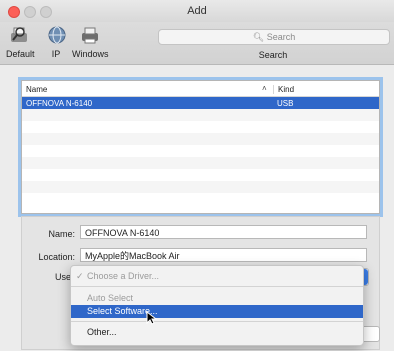 This screenshot has width=394, height=351. I want to click on menu-item-label: Auto Select, so click(110, 298).